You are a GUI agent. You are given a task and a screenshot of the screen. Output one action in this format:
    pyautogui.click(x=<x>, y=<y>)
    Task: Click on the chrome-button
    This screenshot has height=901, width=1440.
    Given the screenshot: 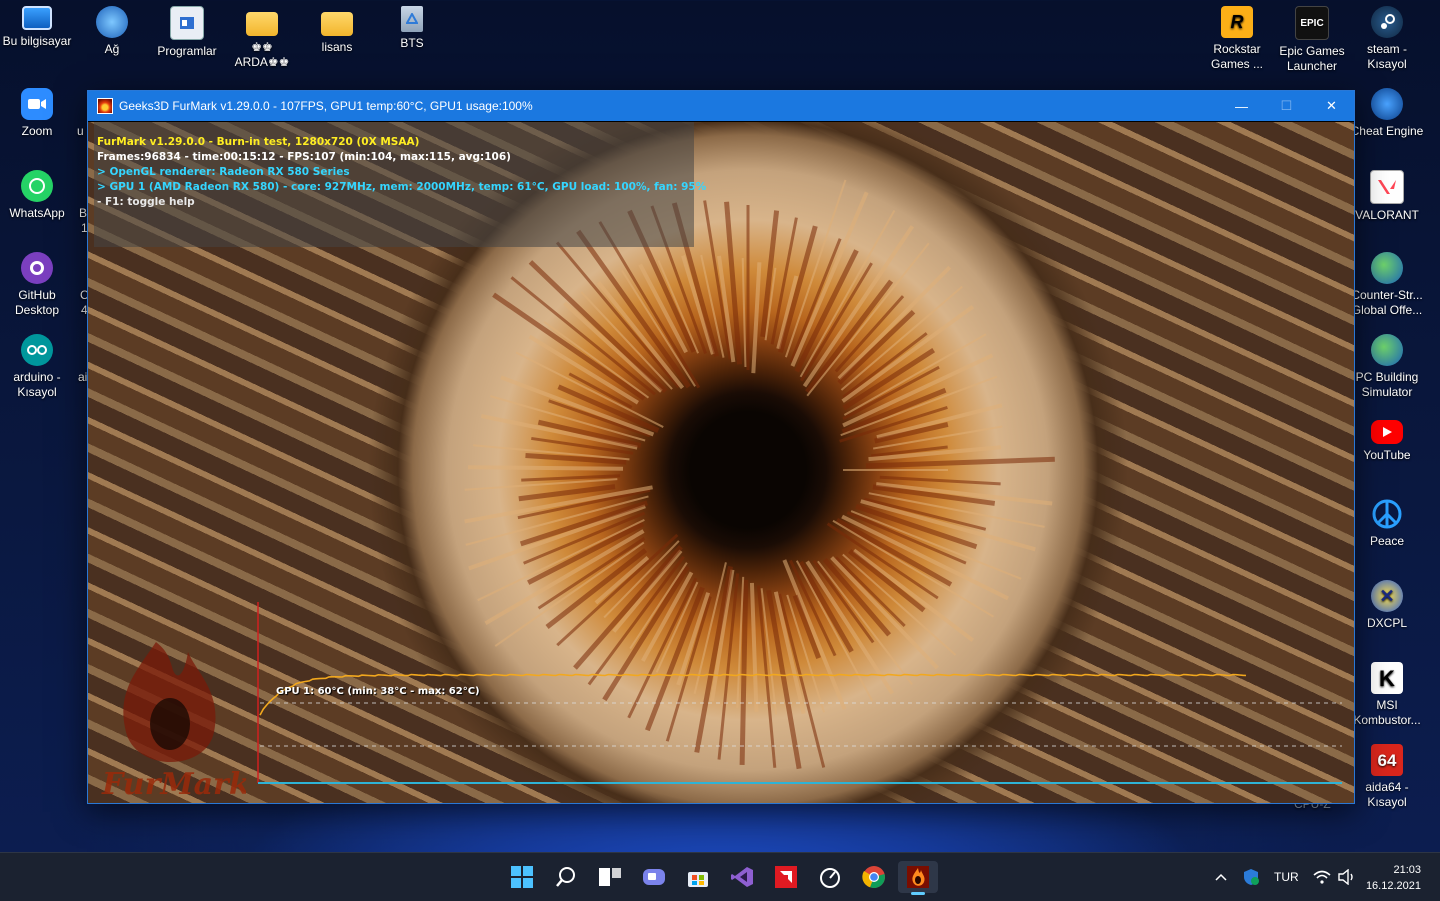 What is the action you would take?
    pyautogui.click(x=874, y=877)
    